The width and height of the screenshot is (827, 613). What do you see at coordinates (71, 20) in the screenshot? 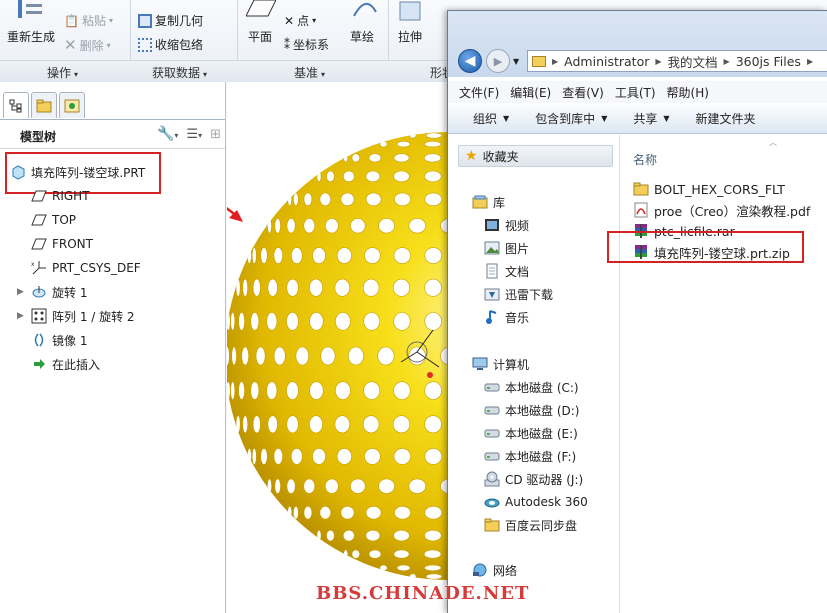
I see `paste-icon: 📋` at bounding box center [71, 20].